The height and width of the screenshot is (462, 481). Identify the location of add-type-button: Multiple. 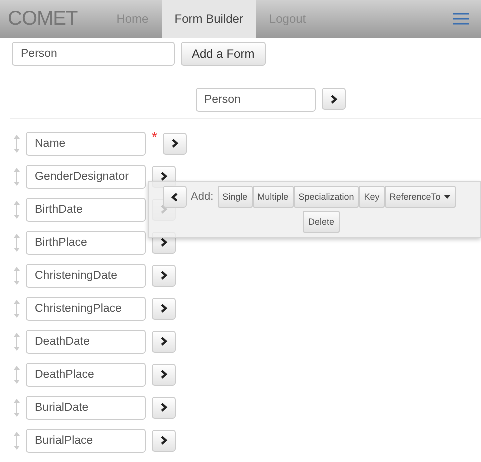
(273, 197).